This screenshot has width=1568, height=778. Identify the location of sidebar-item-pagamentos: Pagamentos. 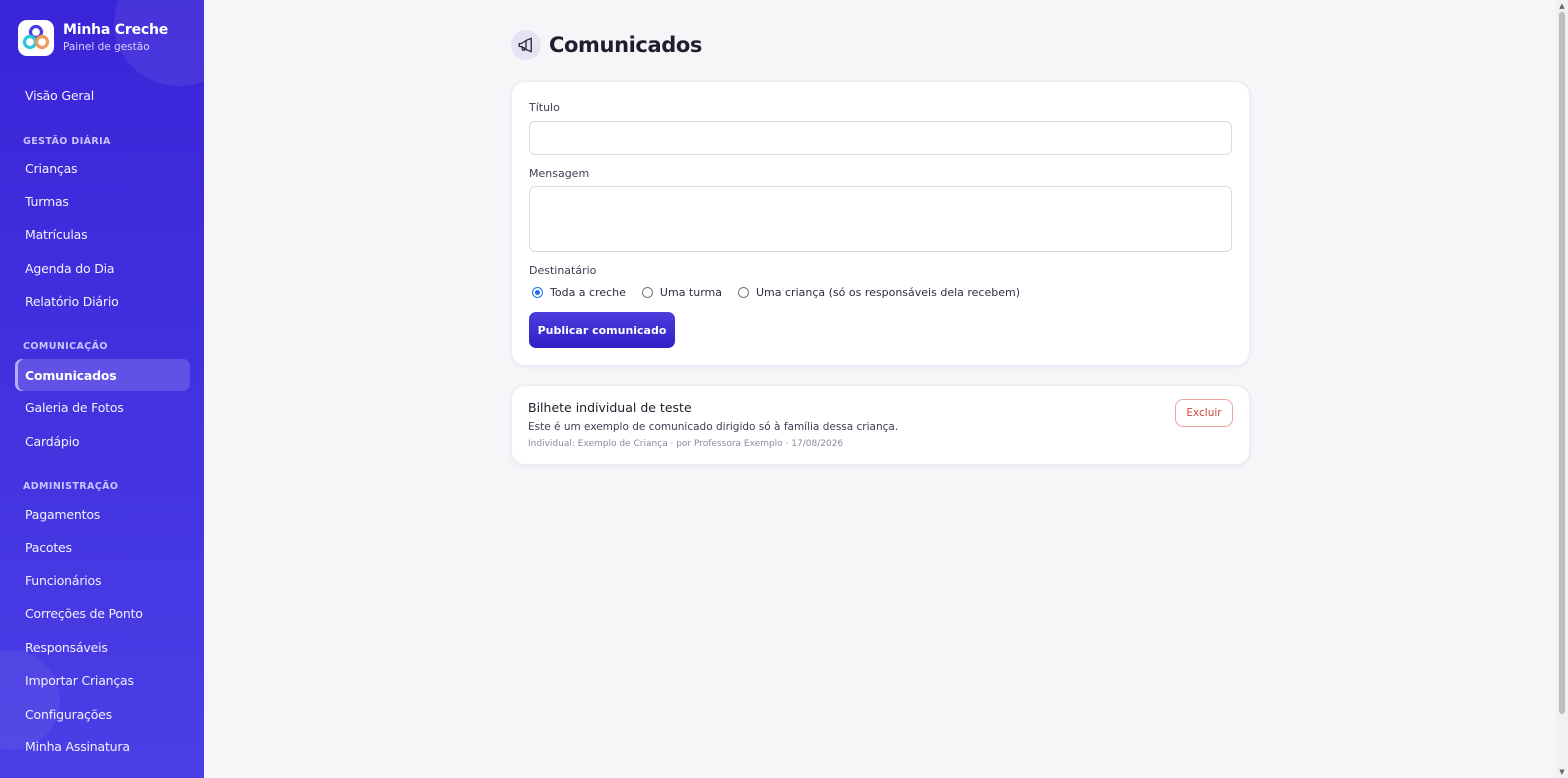
(102, 514).